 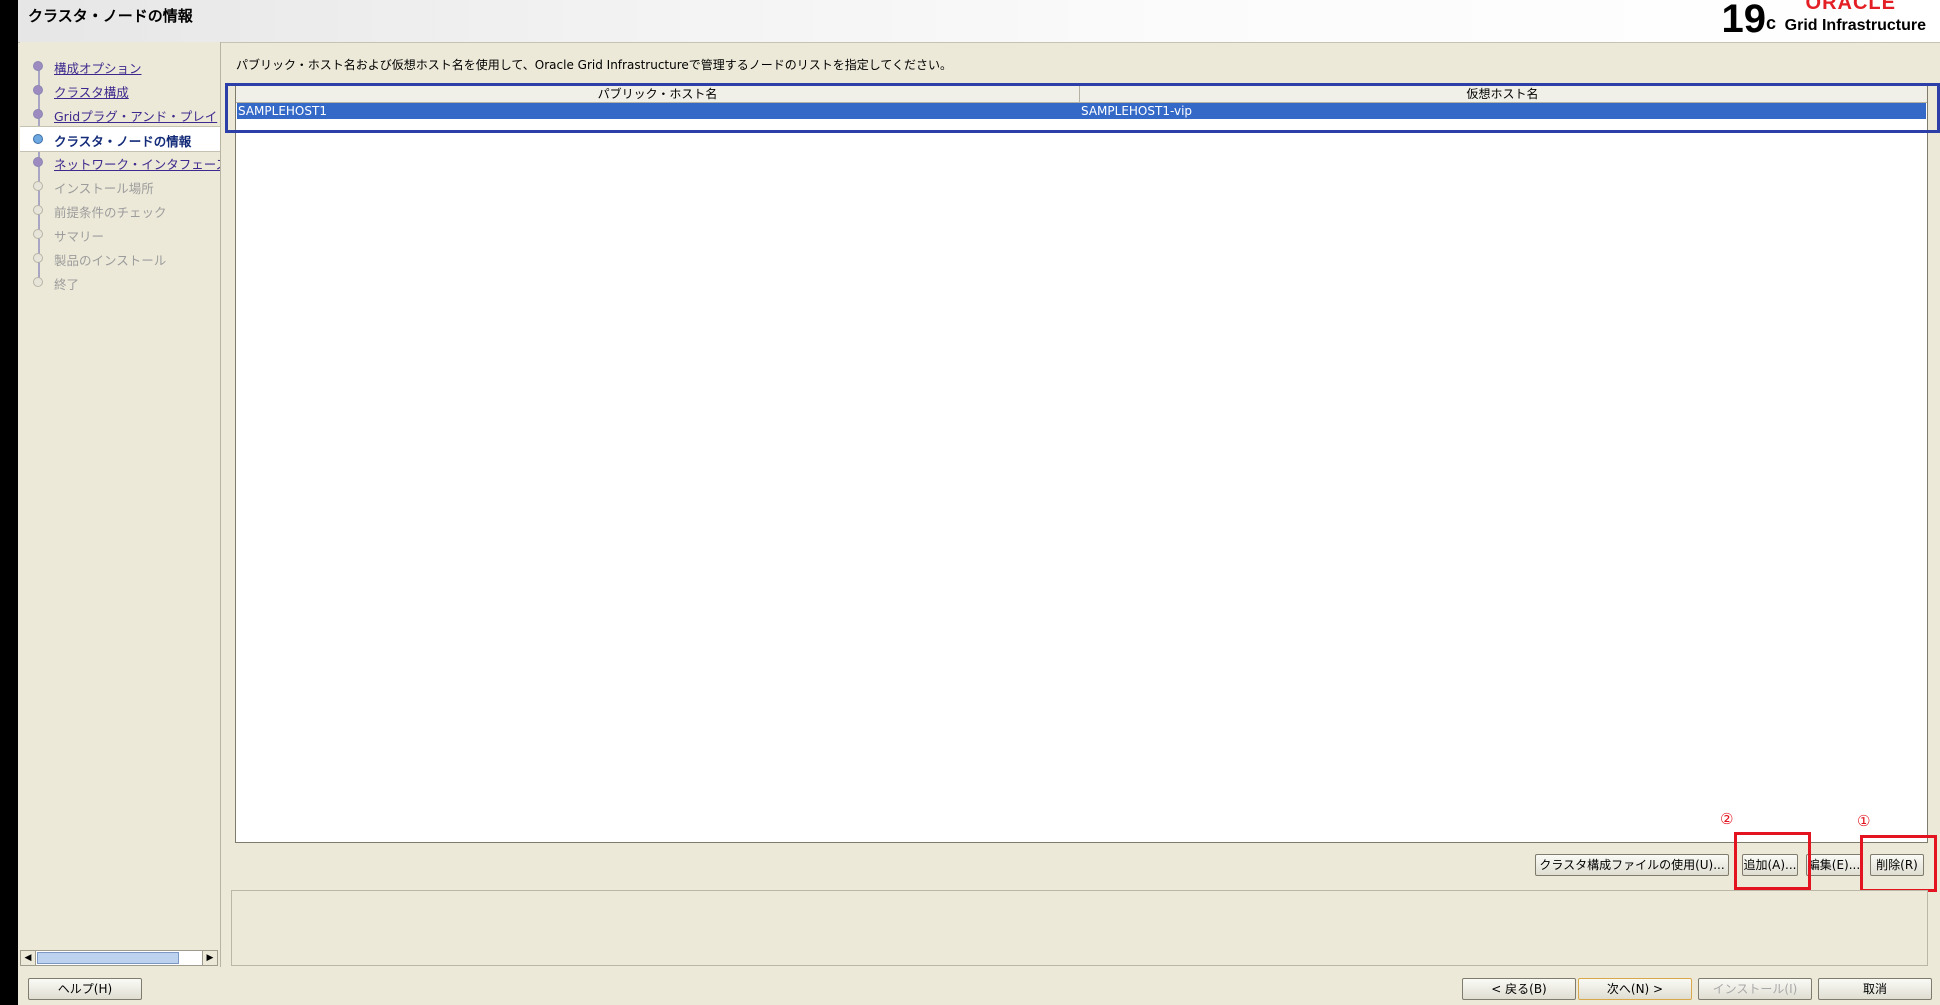 I want to click on cancel-button: 取消, so click(x=1875, y=989).